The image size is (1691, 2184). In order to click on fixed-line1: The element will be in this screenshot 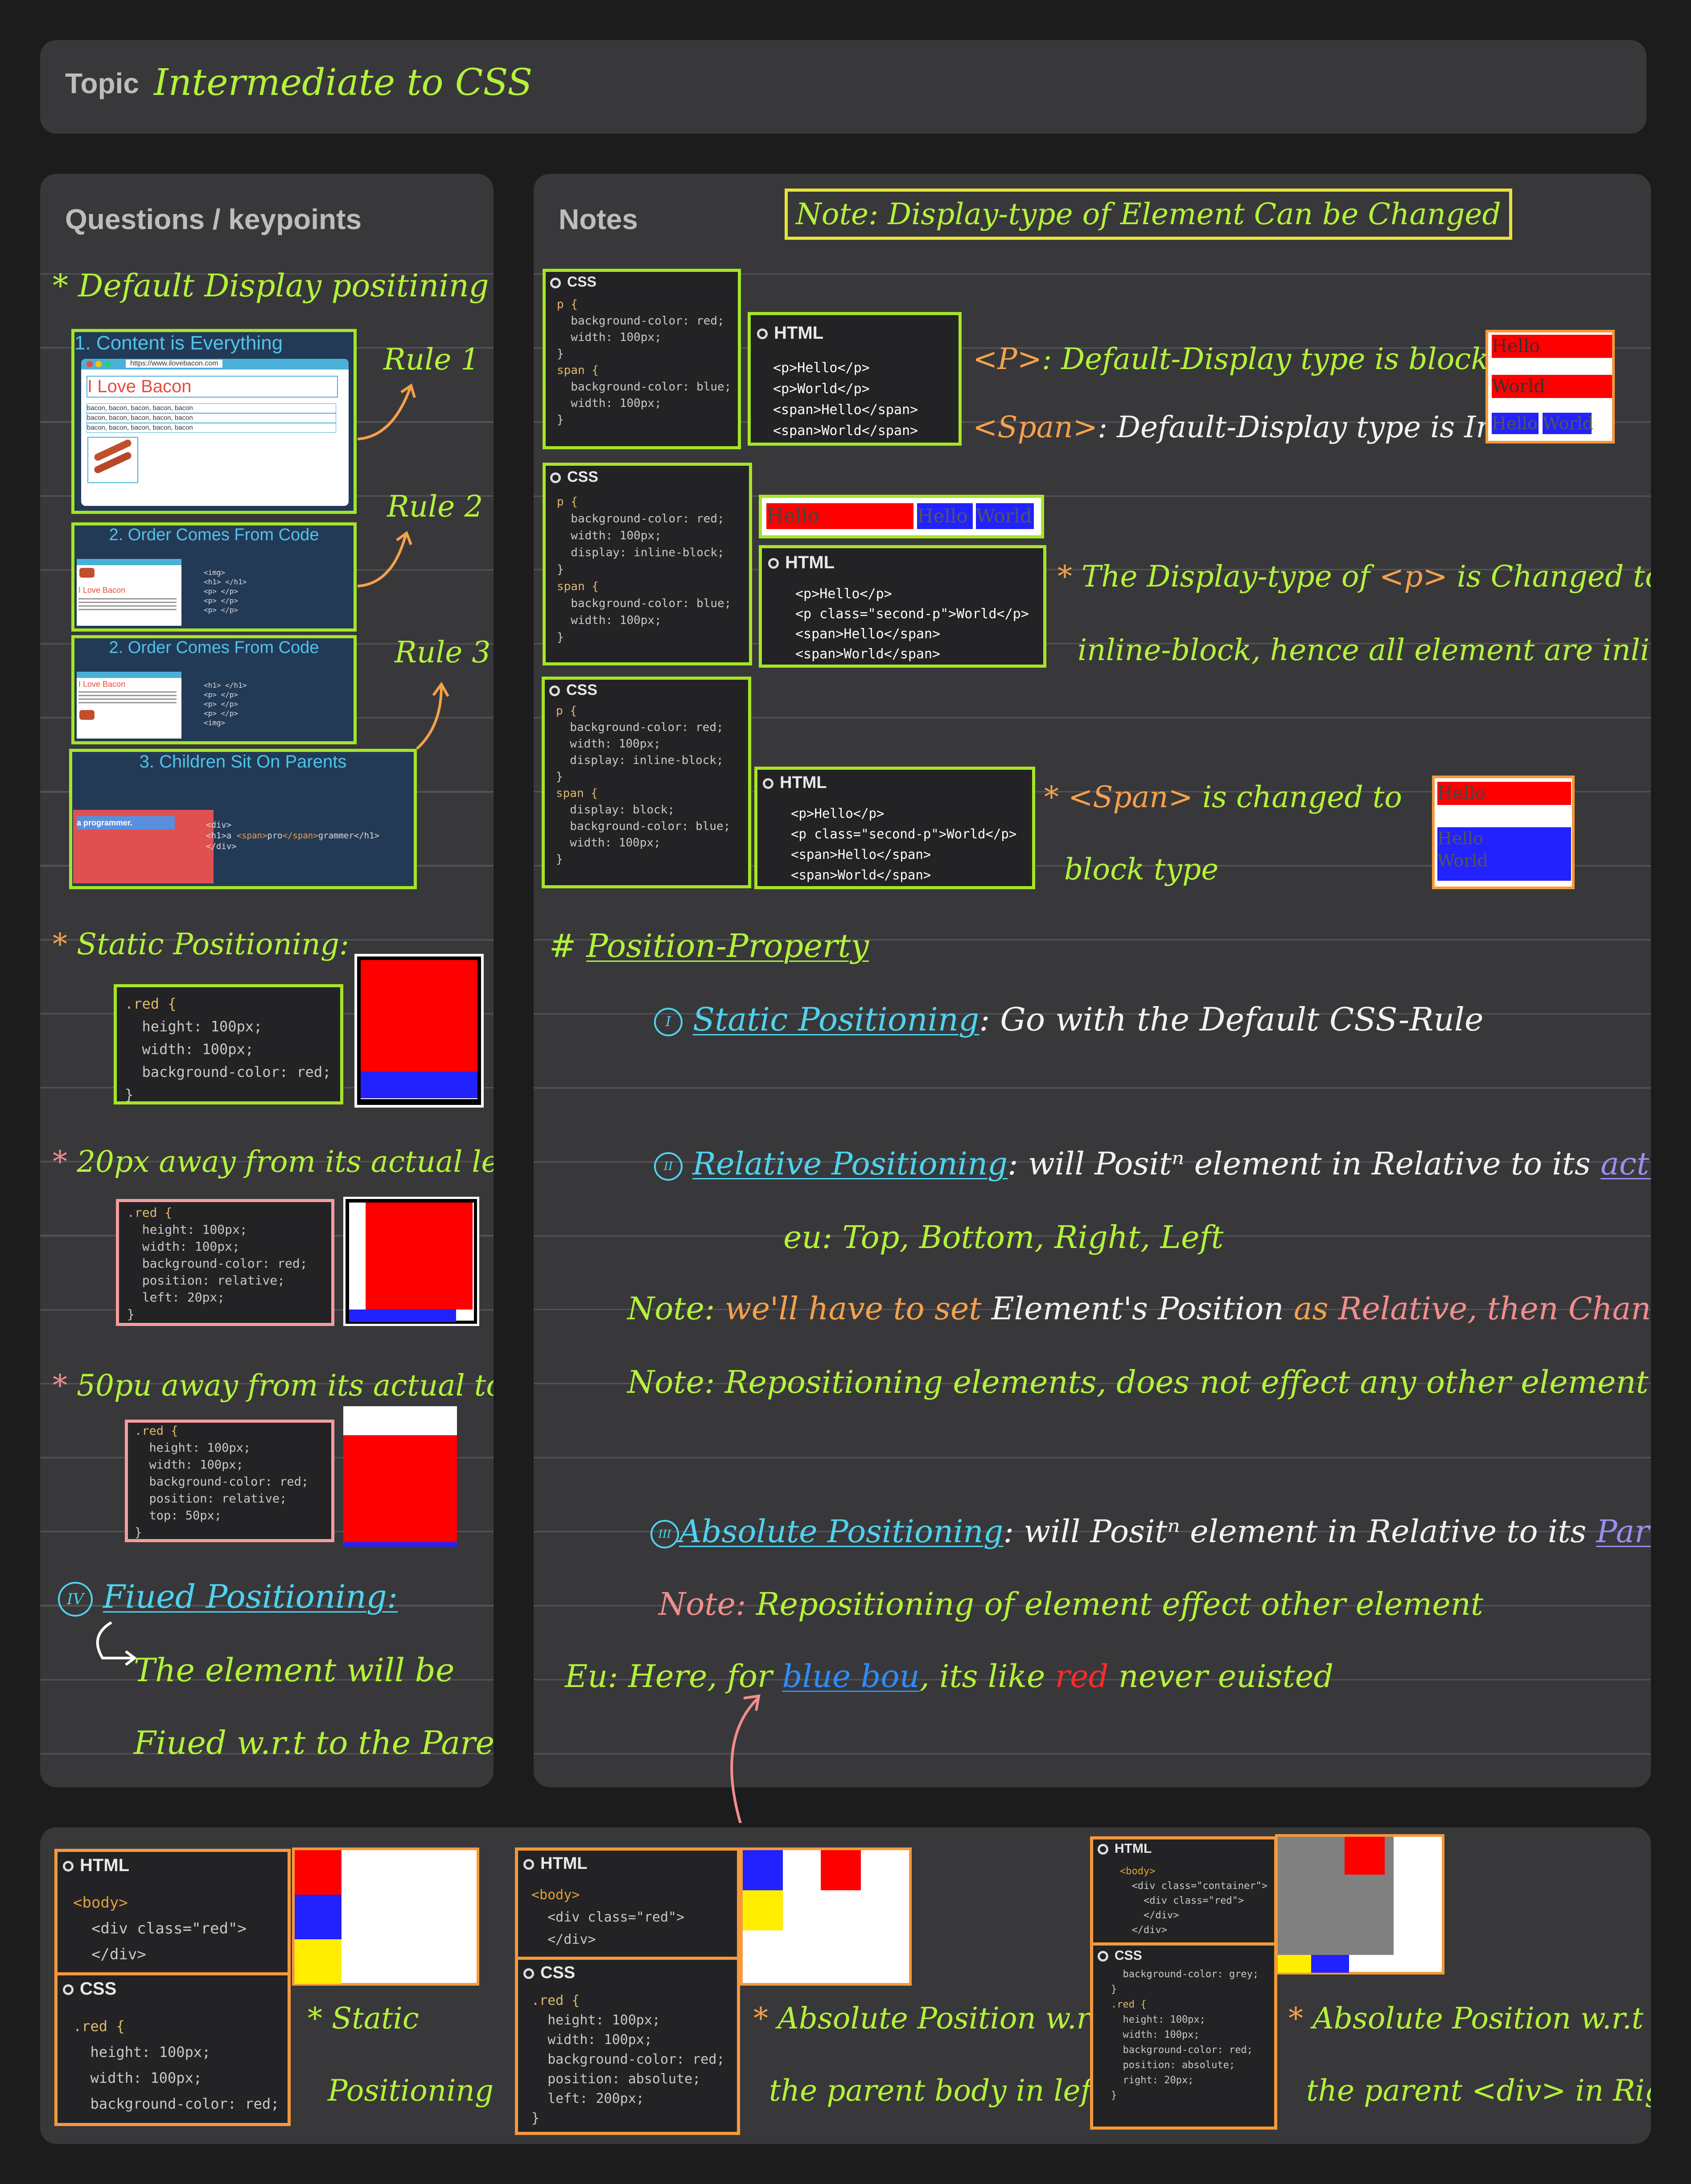, I will do `click(294, 1670)`.